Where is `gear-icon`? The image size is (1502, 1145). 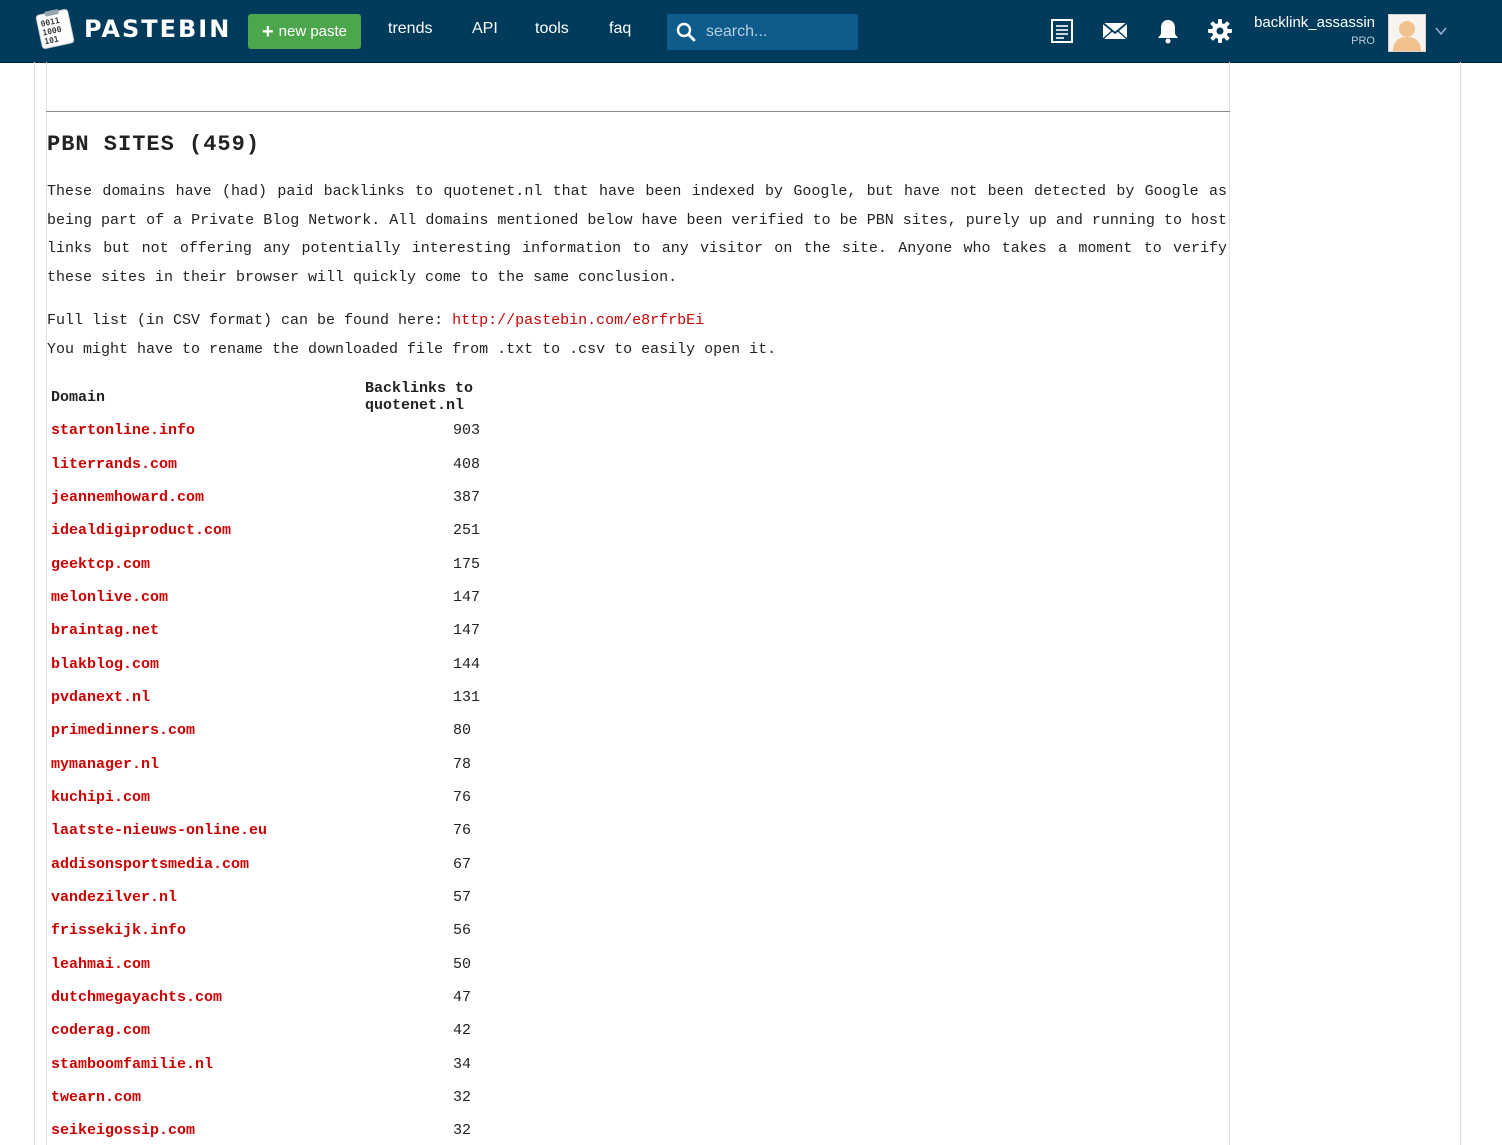
gear-icon is located at coordinates (1220, 31).